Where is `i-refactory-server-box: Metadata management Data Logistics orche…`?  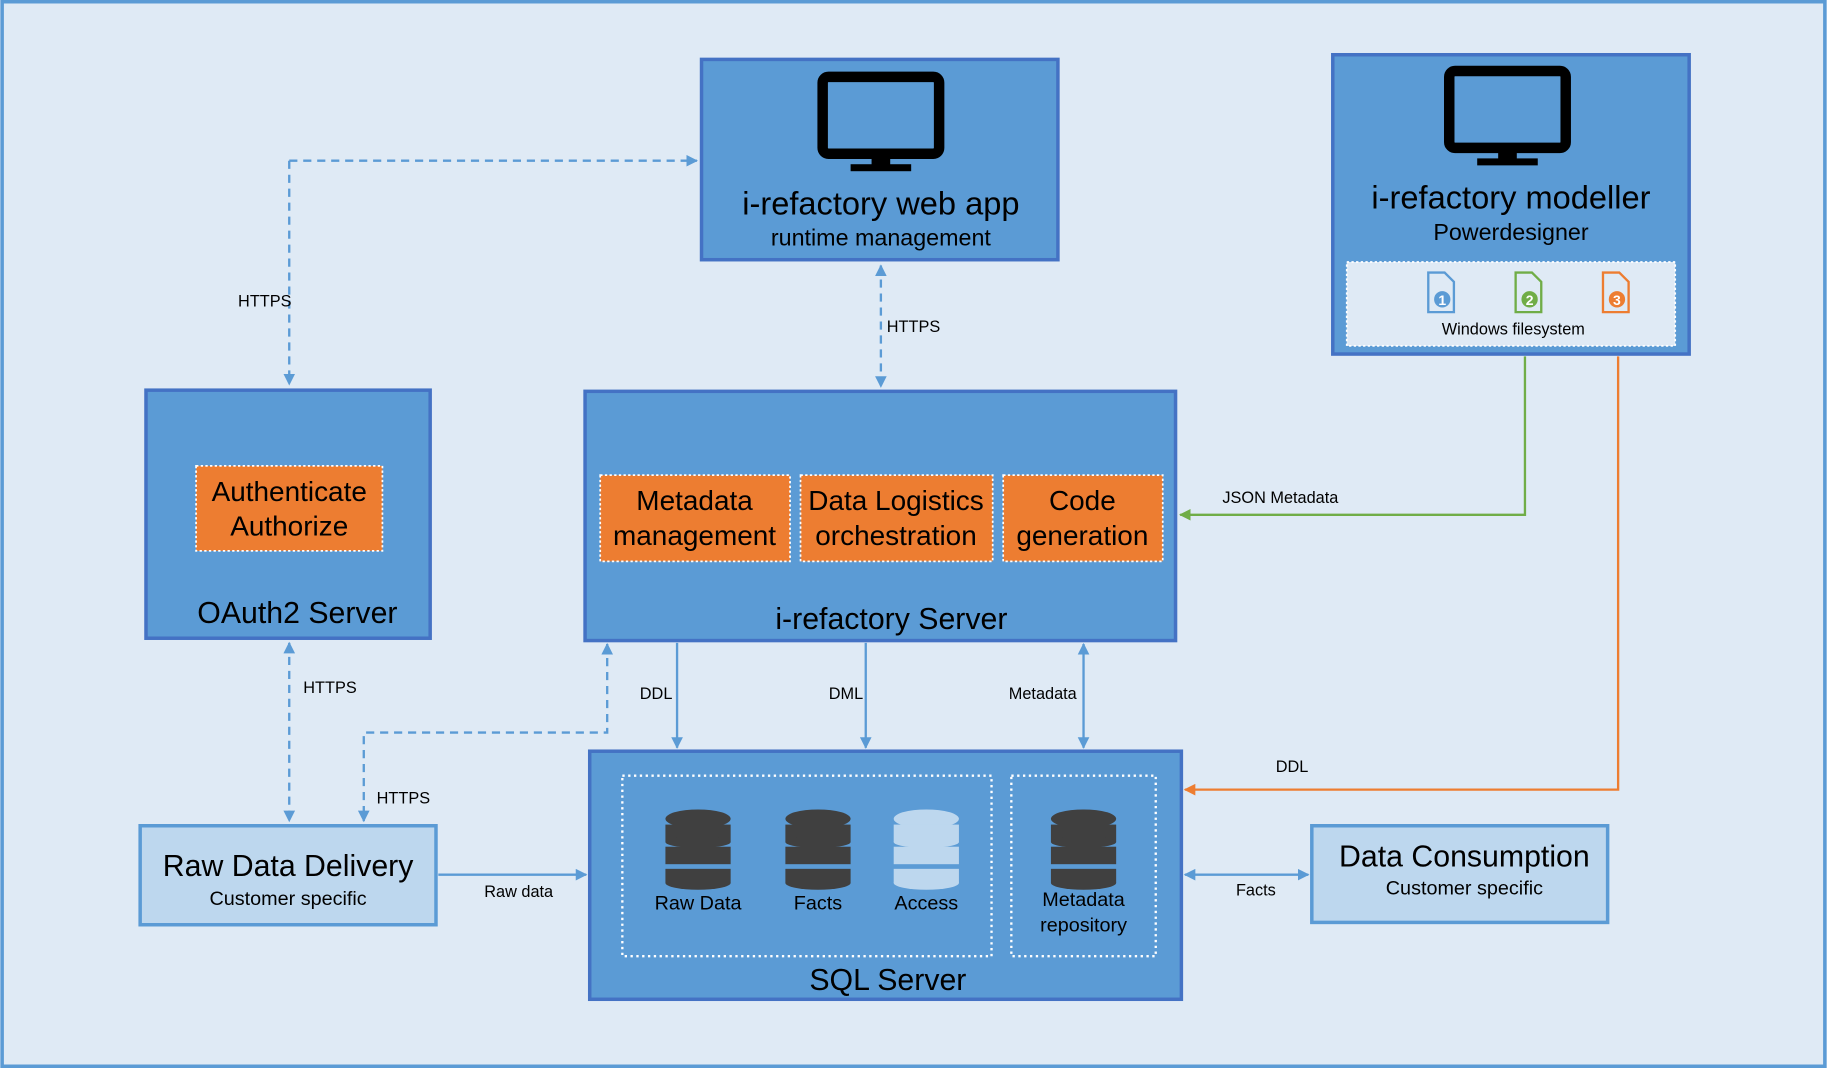
i-refactory-server-box: Metadata management Data Logistics orche… is located at coordinates (880, 516).